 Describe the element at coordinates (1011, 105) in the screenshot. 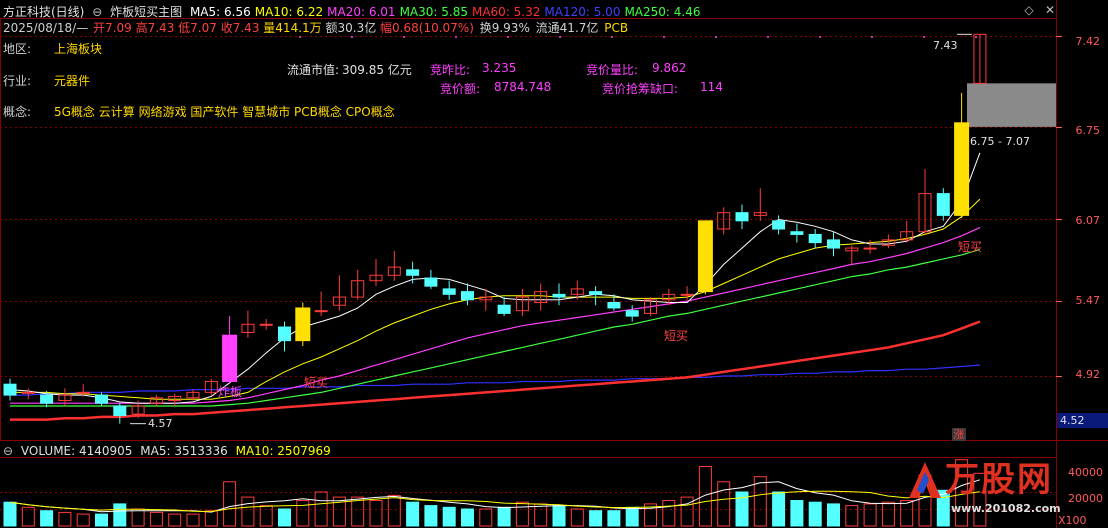

I see `gap-box` at that location.